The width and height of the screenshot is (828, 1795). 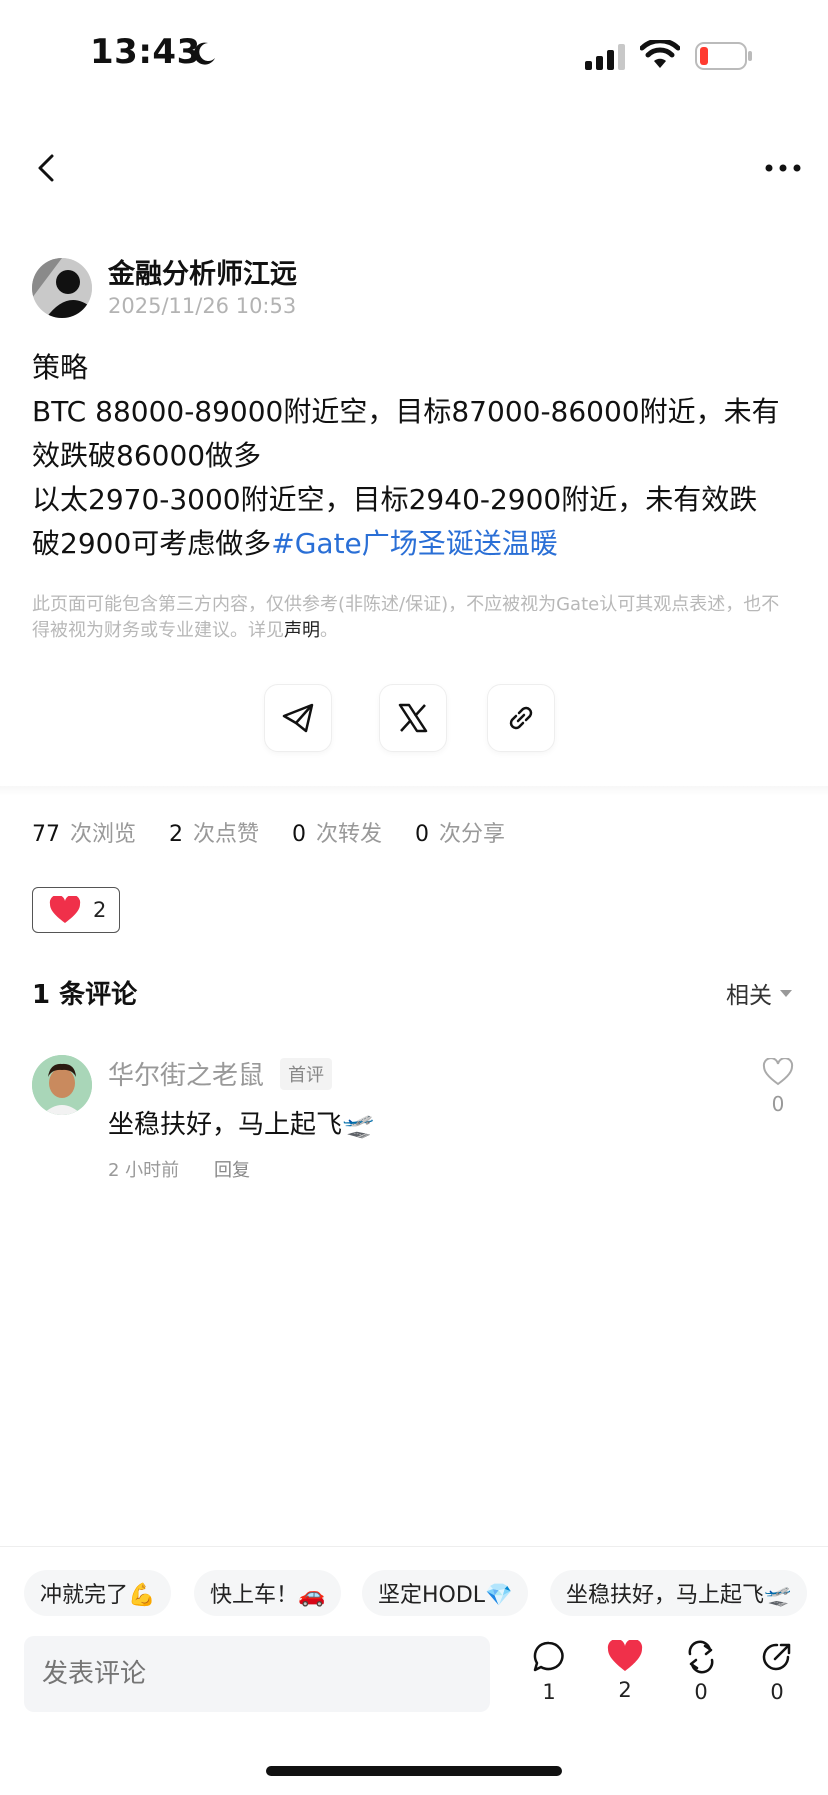 What do you see at coordinates (302, 630) in the screenshot?
I see `disclaimer-link: 声明` at bounding box center [302, 630].